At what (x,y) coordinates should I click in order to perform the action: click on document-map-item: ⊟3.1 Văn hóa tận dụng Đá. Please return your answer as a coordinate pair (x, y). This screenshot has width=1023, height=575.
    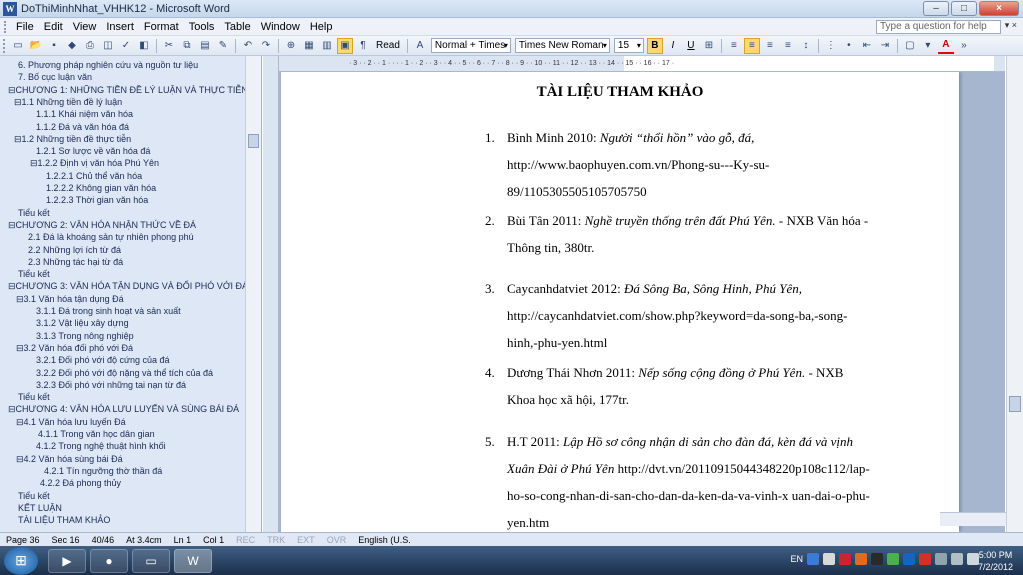
    Looking at the image, I should click on (70, 299).